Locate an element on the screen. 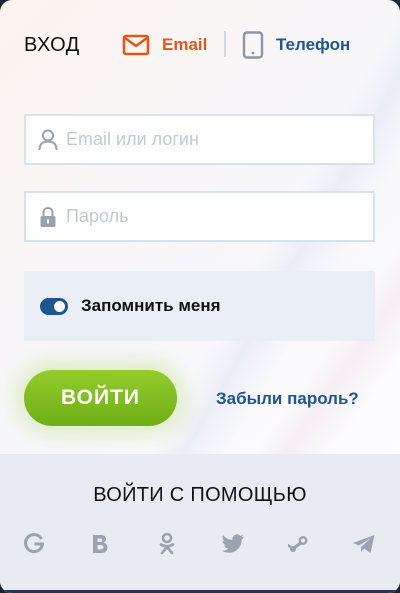 This screenshot has width=400, height=593. login-header: ВХОД Email Телефон is located at coordinates (200, 45).